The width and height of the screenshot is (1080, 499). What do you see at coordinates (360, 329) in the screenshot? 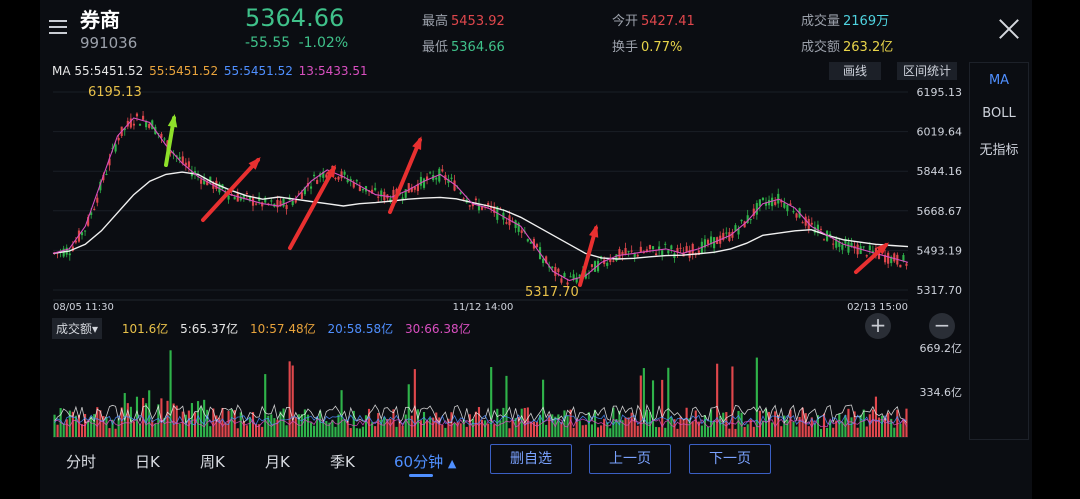
I see `volume-value-3: 20:58.58亿` at bounding box center [360, 329].